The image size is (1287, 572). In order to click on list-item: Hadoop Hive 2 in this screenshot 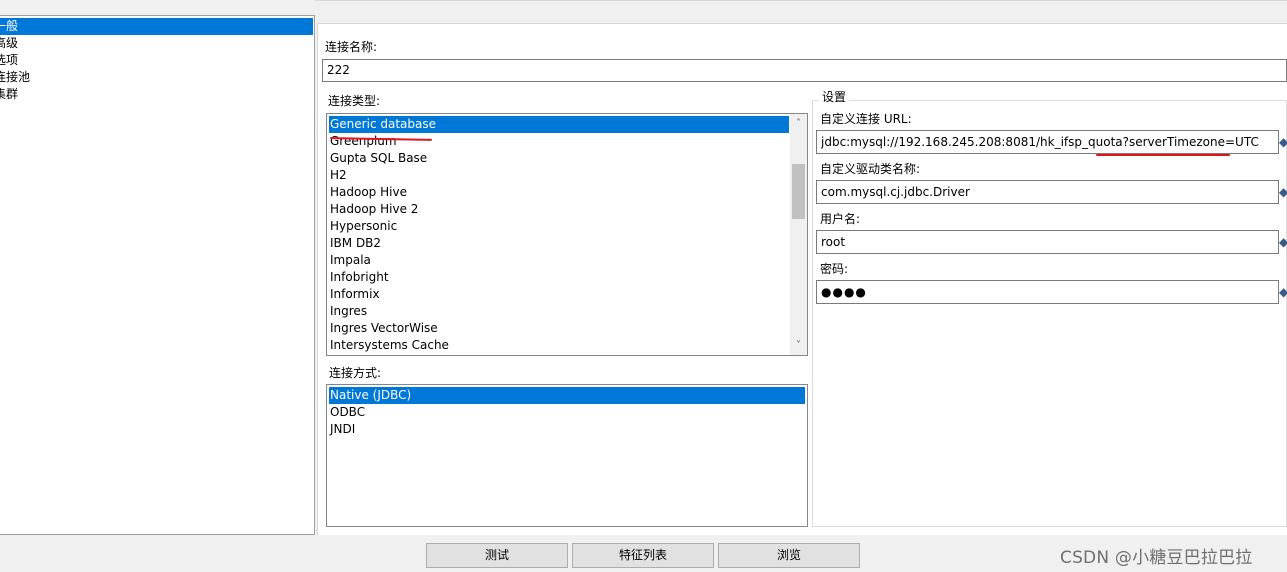, I will do `click(559, 209)`.